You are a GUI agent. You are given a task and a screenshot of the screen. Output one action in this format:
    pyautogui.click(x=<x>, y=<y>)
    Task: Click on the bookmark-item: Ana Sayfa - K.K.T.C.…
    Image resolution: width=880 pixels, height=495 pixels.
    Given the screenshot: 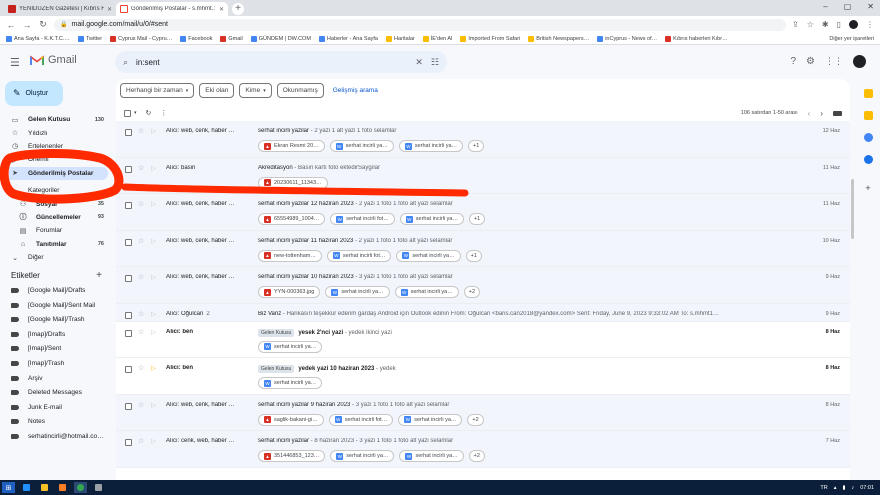 What is the action you would take?
    pyautogui.click(x=38, y=38)
    